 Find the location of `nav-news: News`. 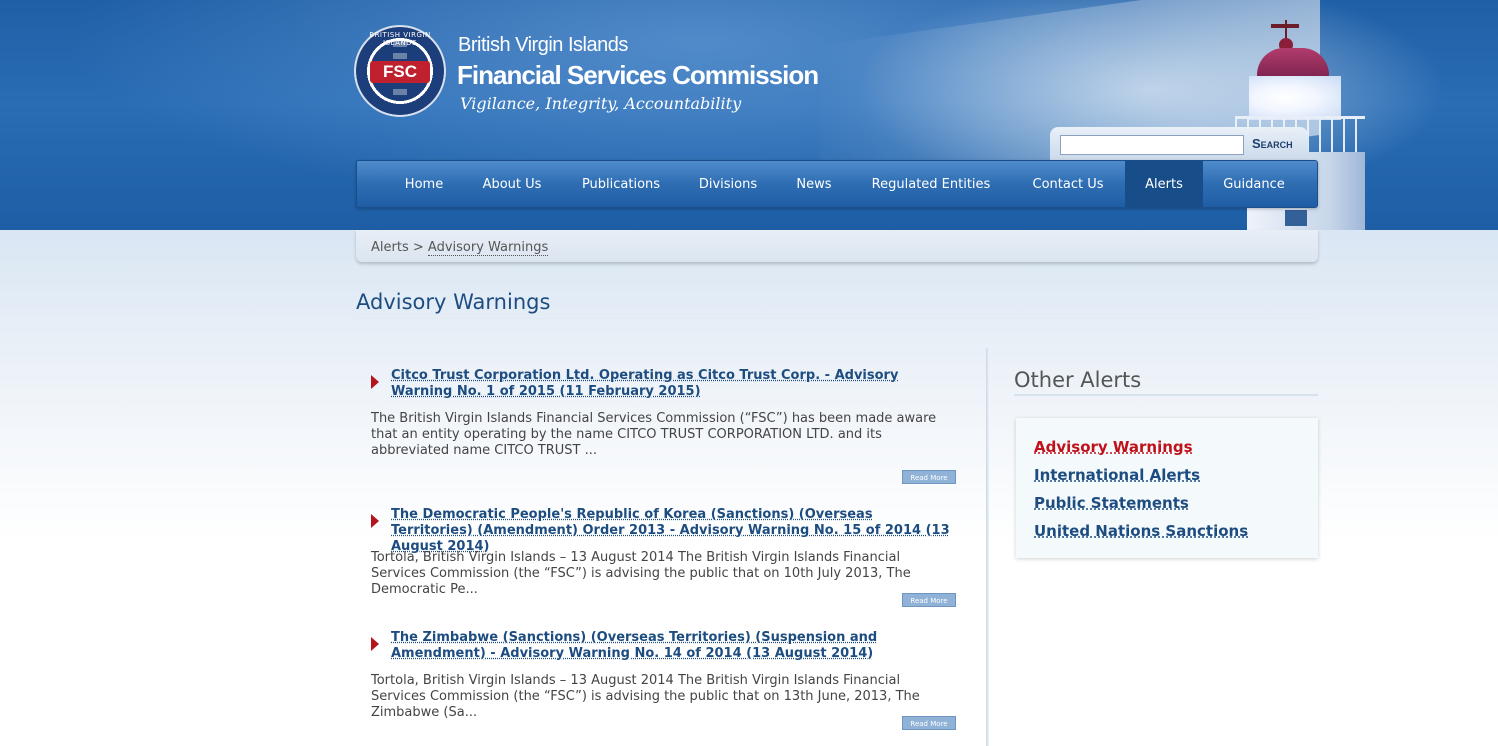

nav-news: News is located at coordinates (814, 184).